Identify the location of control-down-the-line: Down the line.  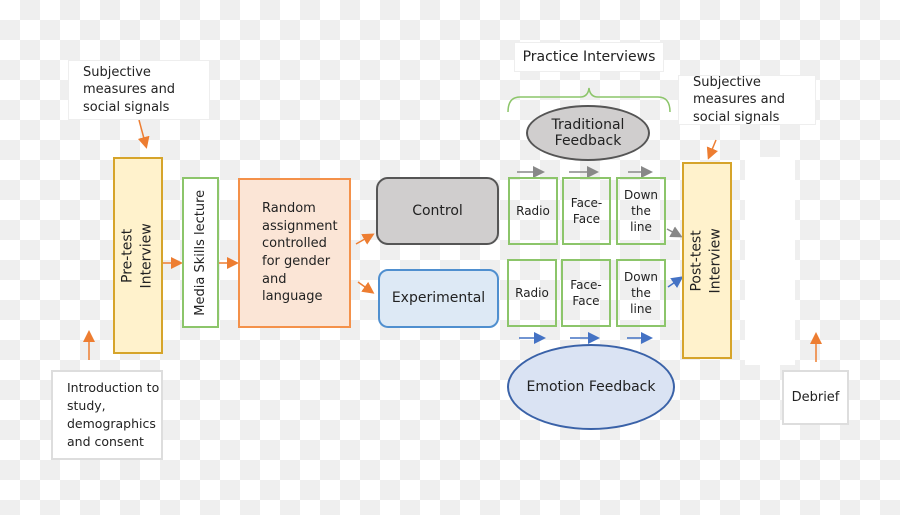
(641, 211).